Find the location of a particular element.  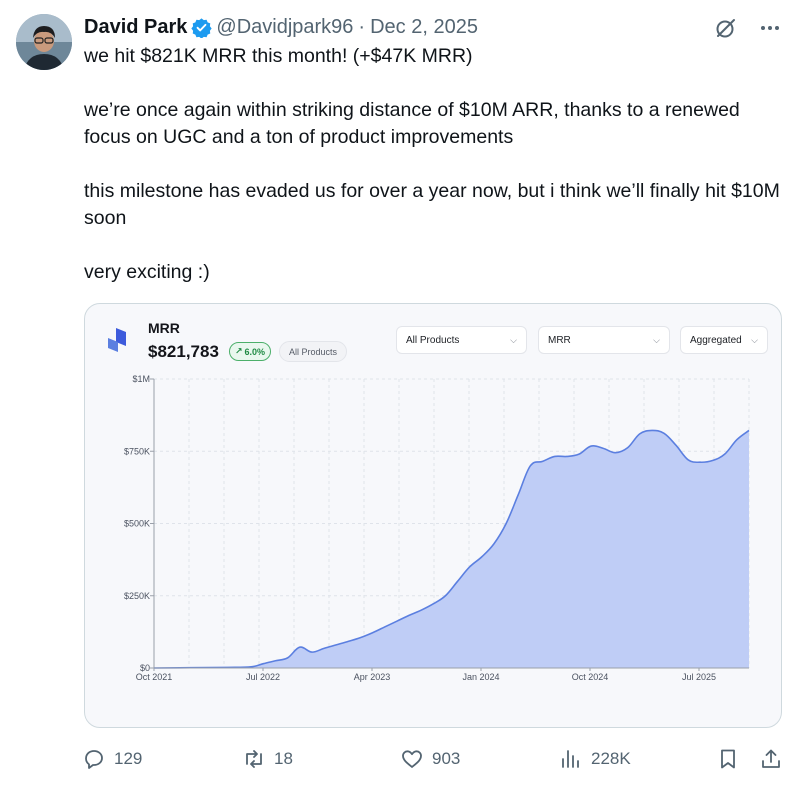

tweet-paragraph: very exciting :) is located at coordinates (147, 272).